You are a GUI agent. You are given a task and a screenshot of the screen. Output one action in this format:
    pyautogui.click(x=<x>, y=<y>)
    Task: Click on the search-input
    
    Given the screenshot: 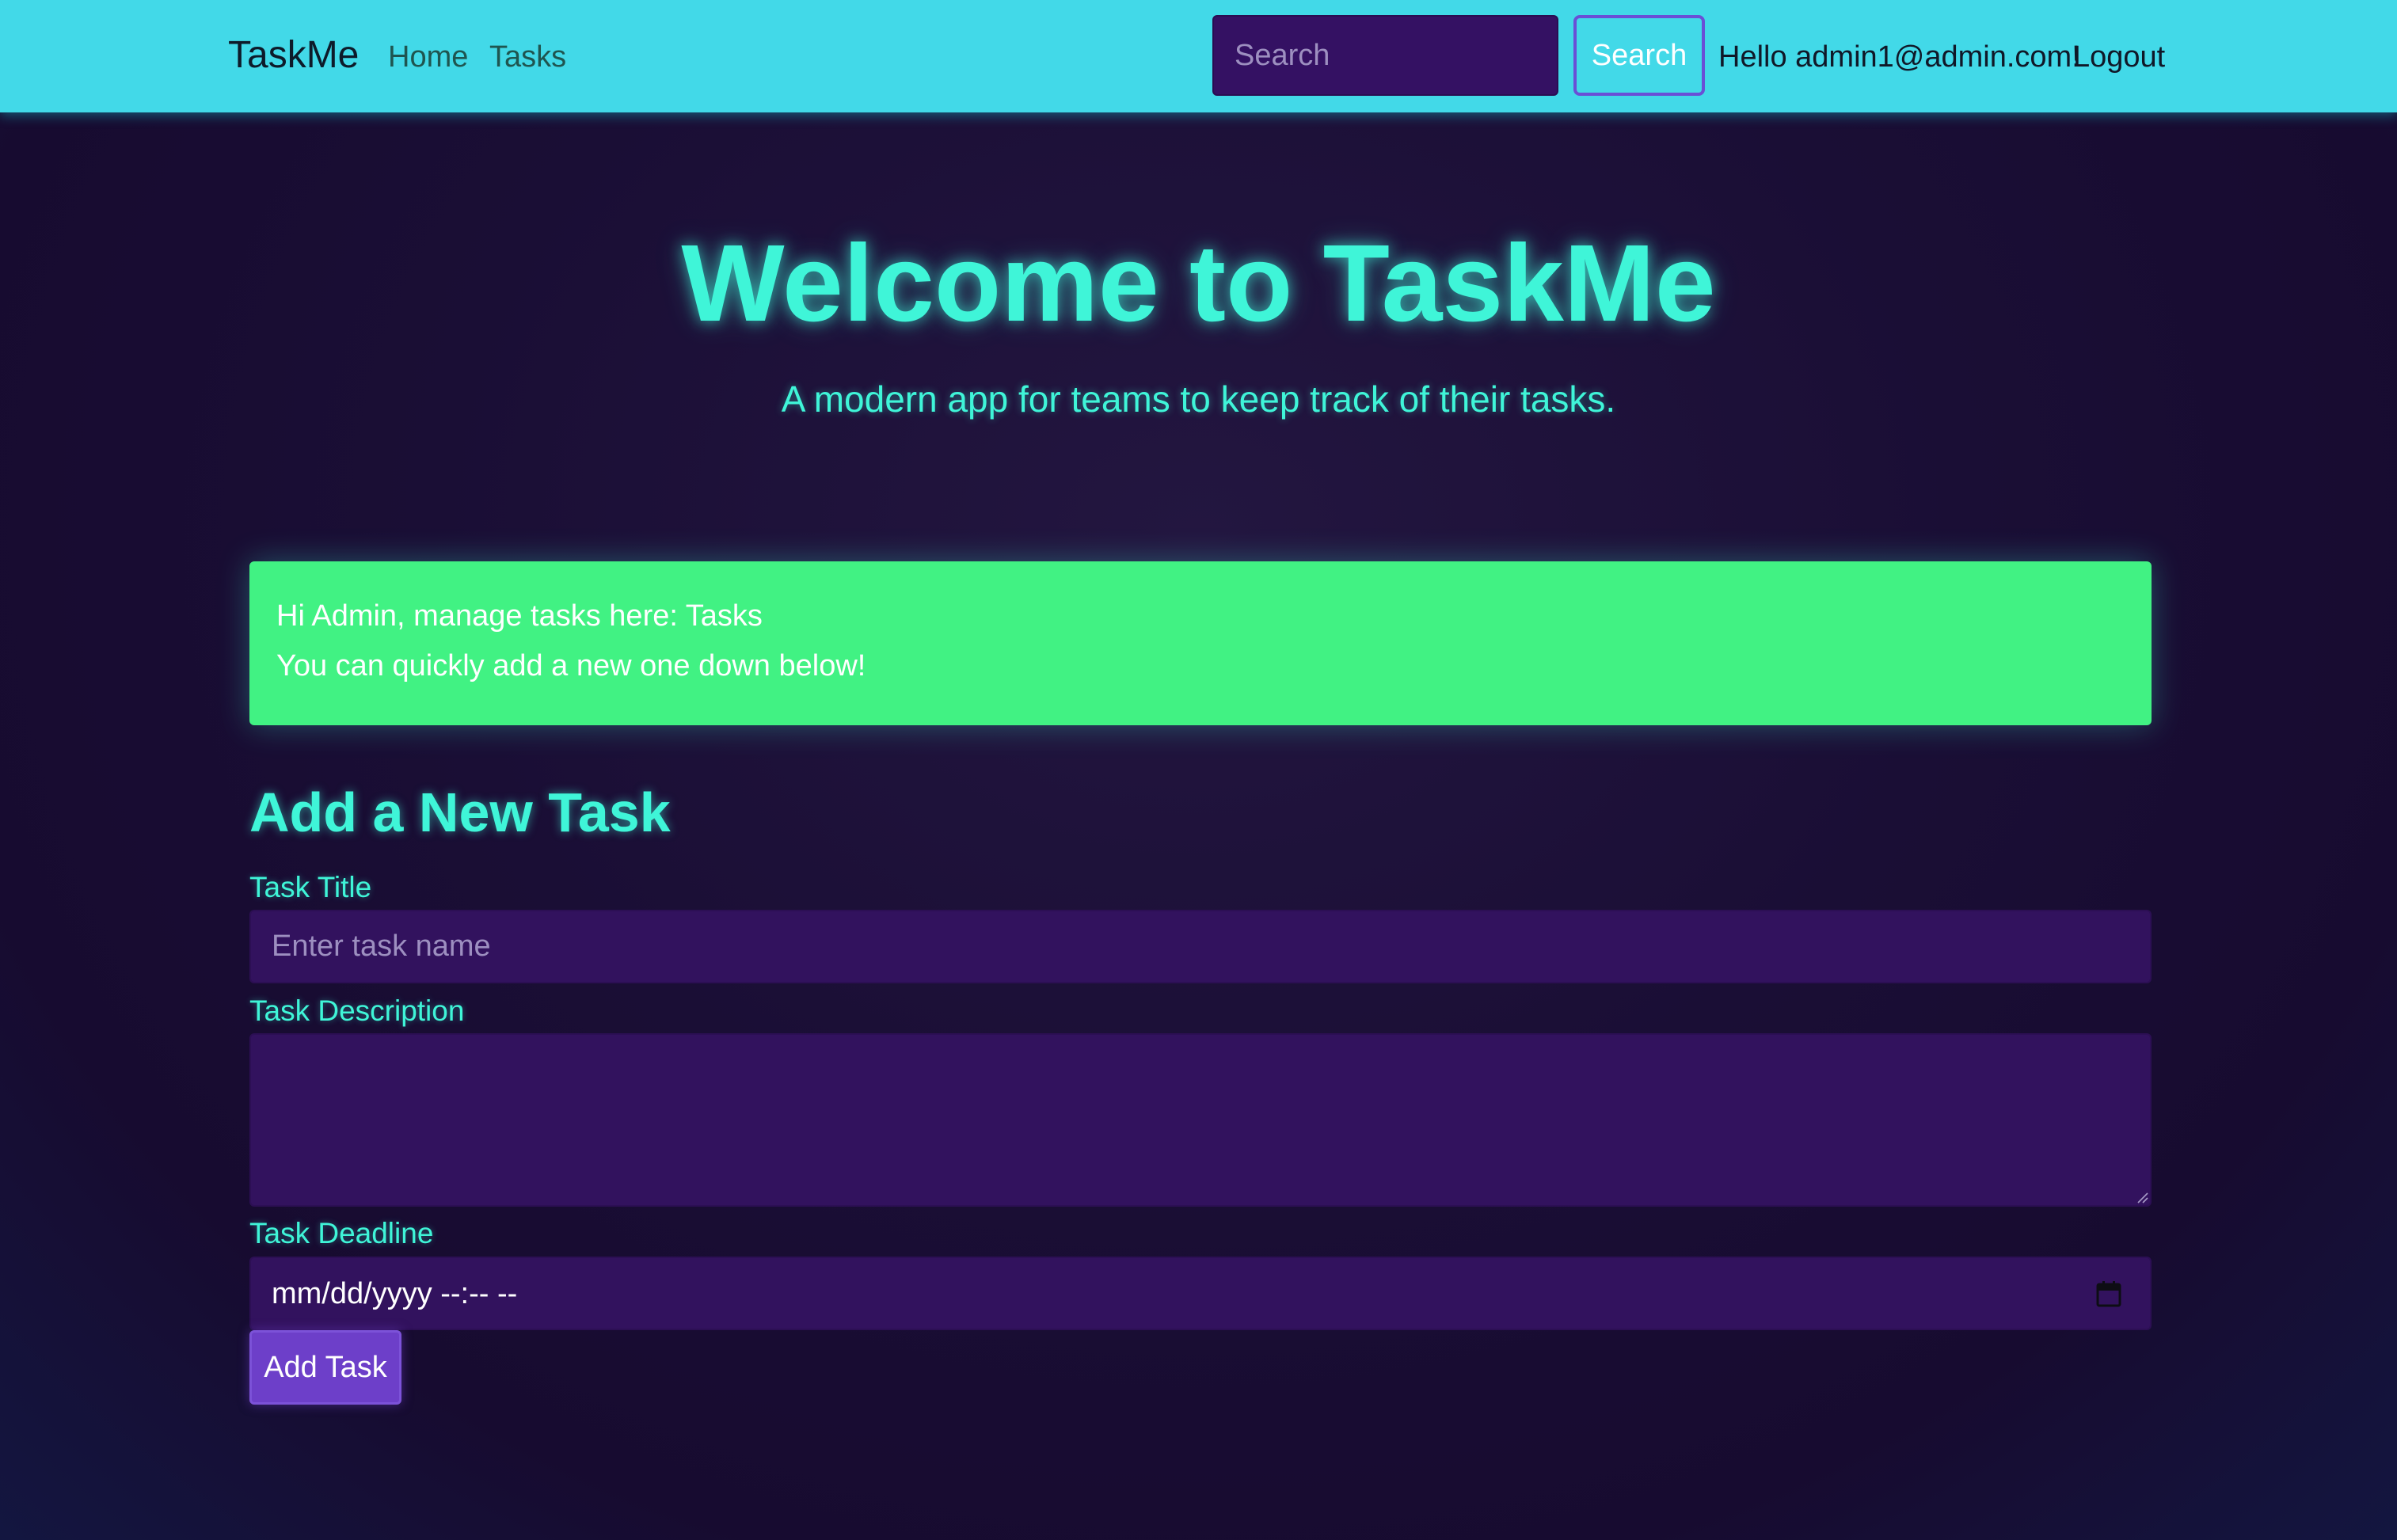 What is the action you would take?
    pyautogui.click(x=1385, y=56)
    